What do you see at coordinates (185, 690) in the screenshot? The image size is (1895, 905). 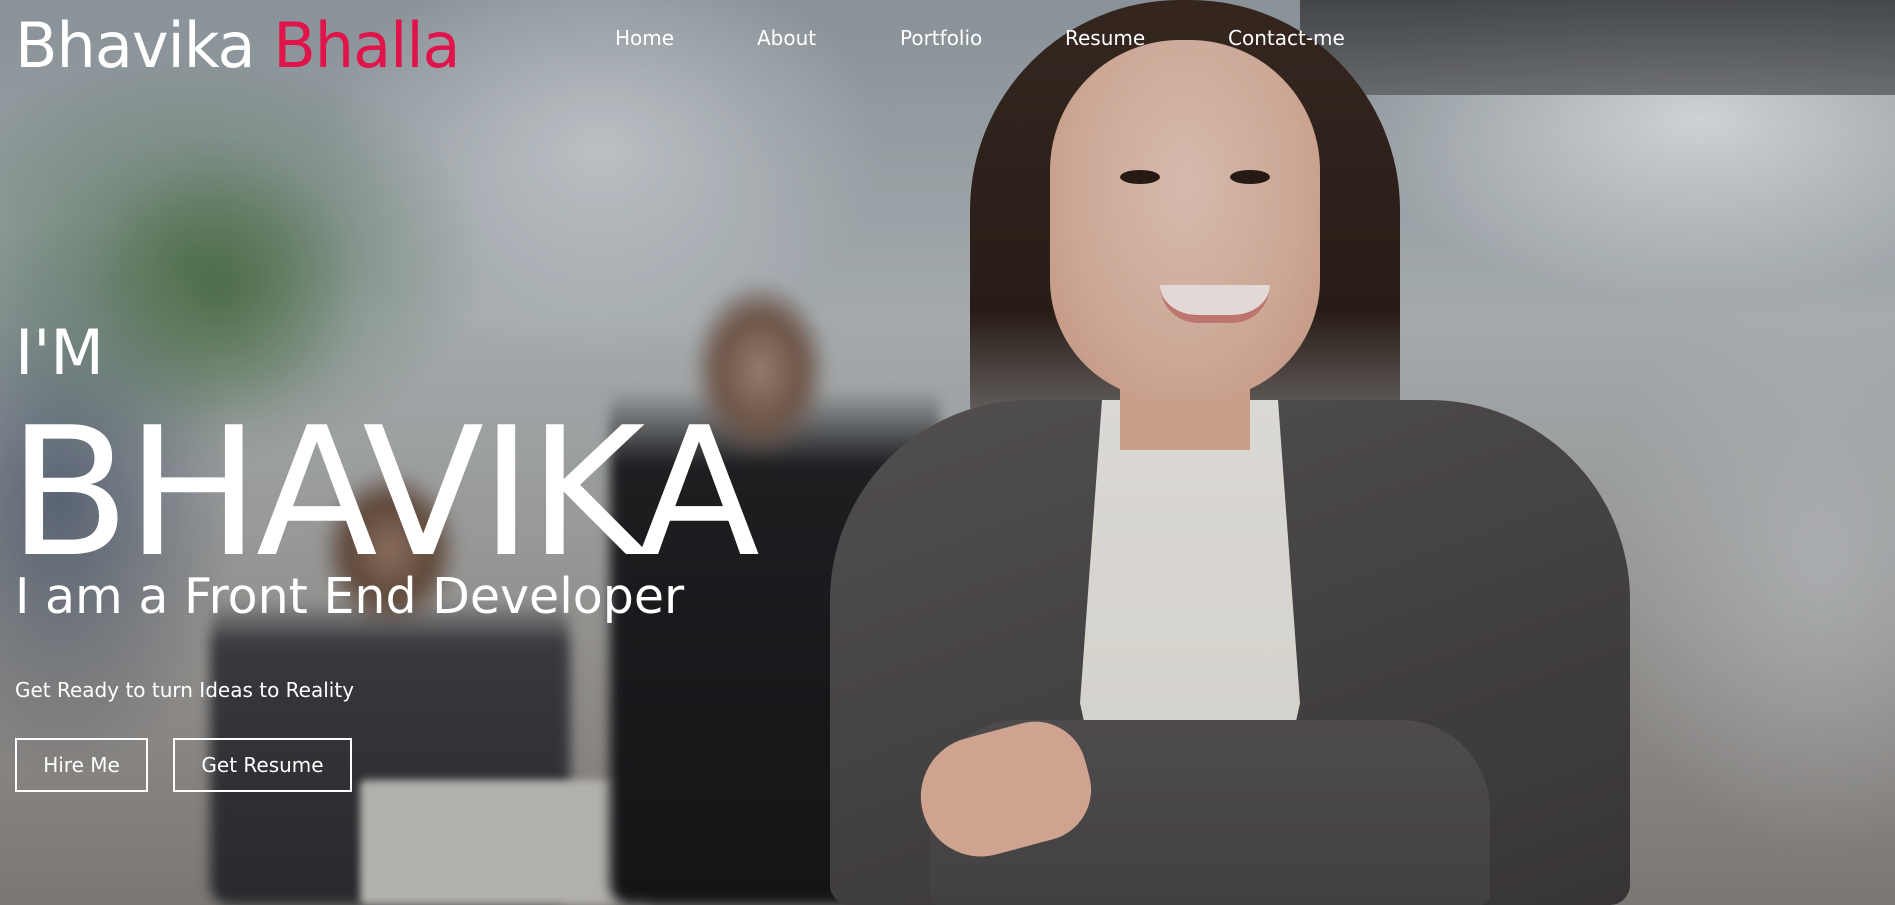 I see `hero-tagline: Get Ready to turn Ideas to Reality` at bounding box center [185, 690].